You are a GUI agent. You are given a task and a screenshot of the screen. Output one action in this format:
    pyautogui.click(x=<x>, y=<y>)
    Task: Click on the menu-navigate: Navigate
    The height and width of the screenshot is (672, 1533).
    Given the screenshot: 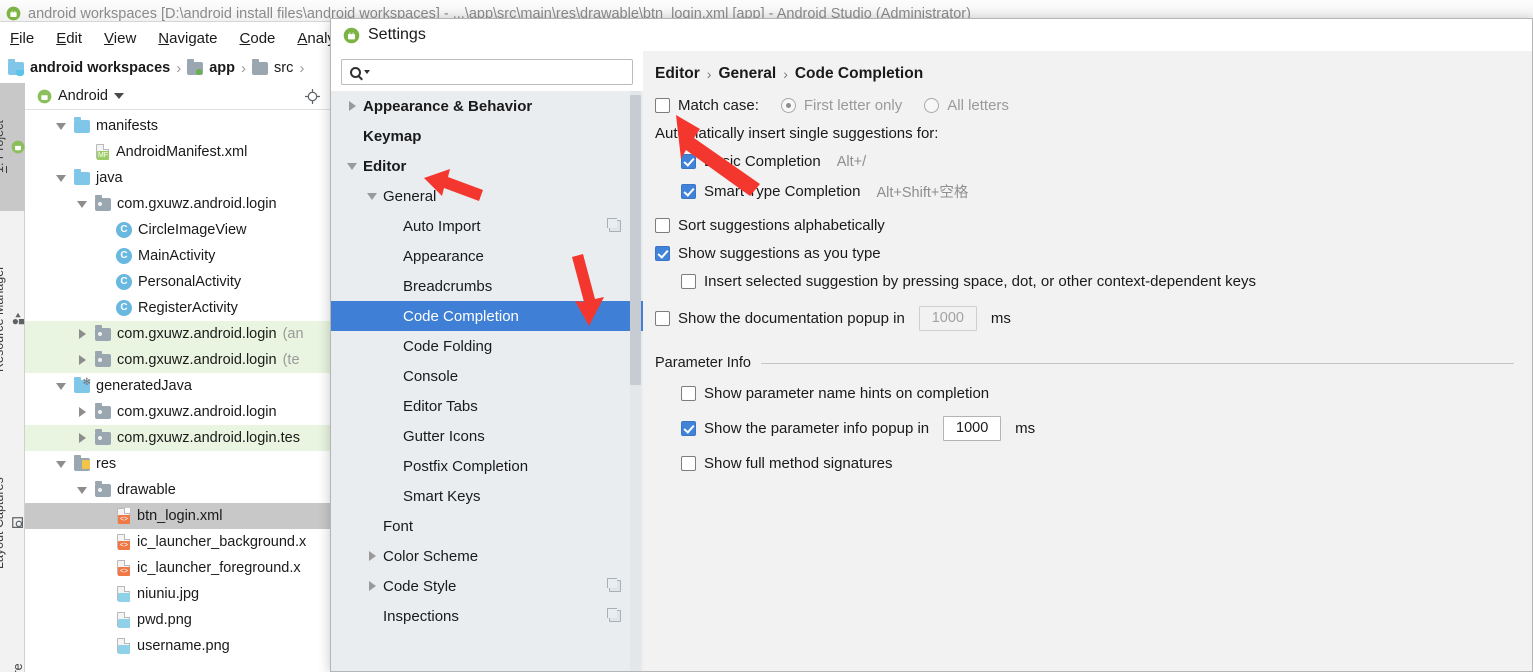 What is the action you would take?
    pyautogui.click(x=187, y=38)
    